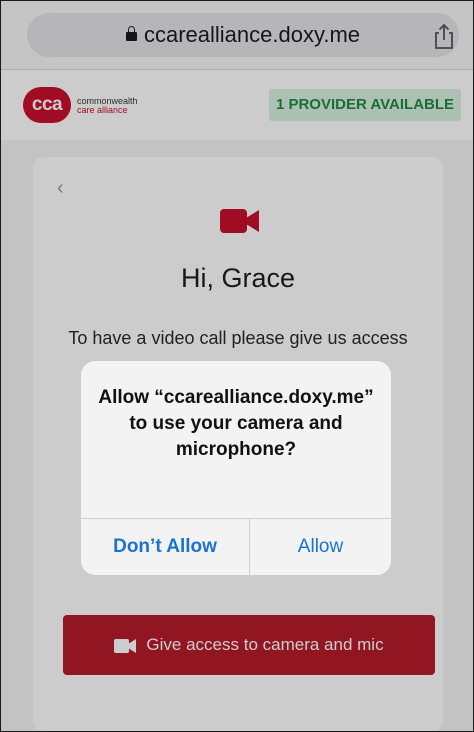 Image resolution: width=474 pixels, height=732 pixels. Describe the element at coordinates (165, 547) in the screenshot. I see `dont-allow-button: Don’t Allow` at that location.